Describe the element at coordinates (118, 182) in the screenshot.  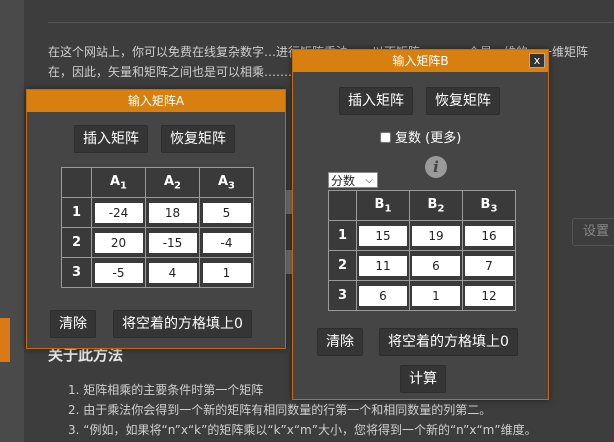
I see `col-header-a1: A1` at that location.